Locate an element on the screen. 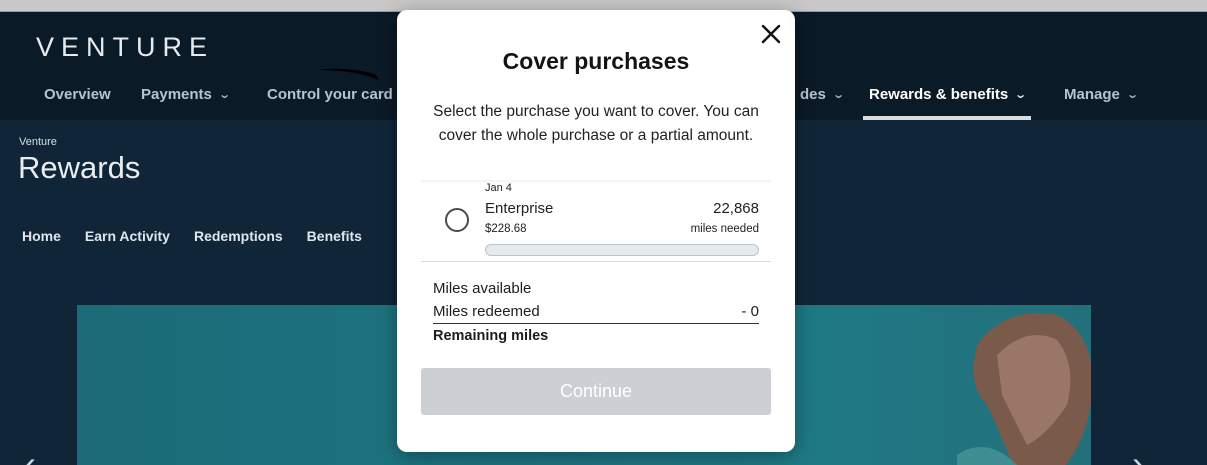 The height and width of the screenshot is (465, 1207). purchase-amount: $228.68 is located at coordinates (506, 229).